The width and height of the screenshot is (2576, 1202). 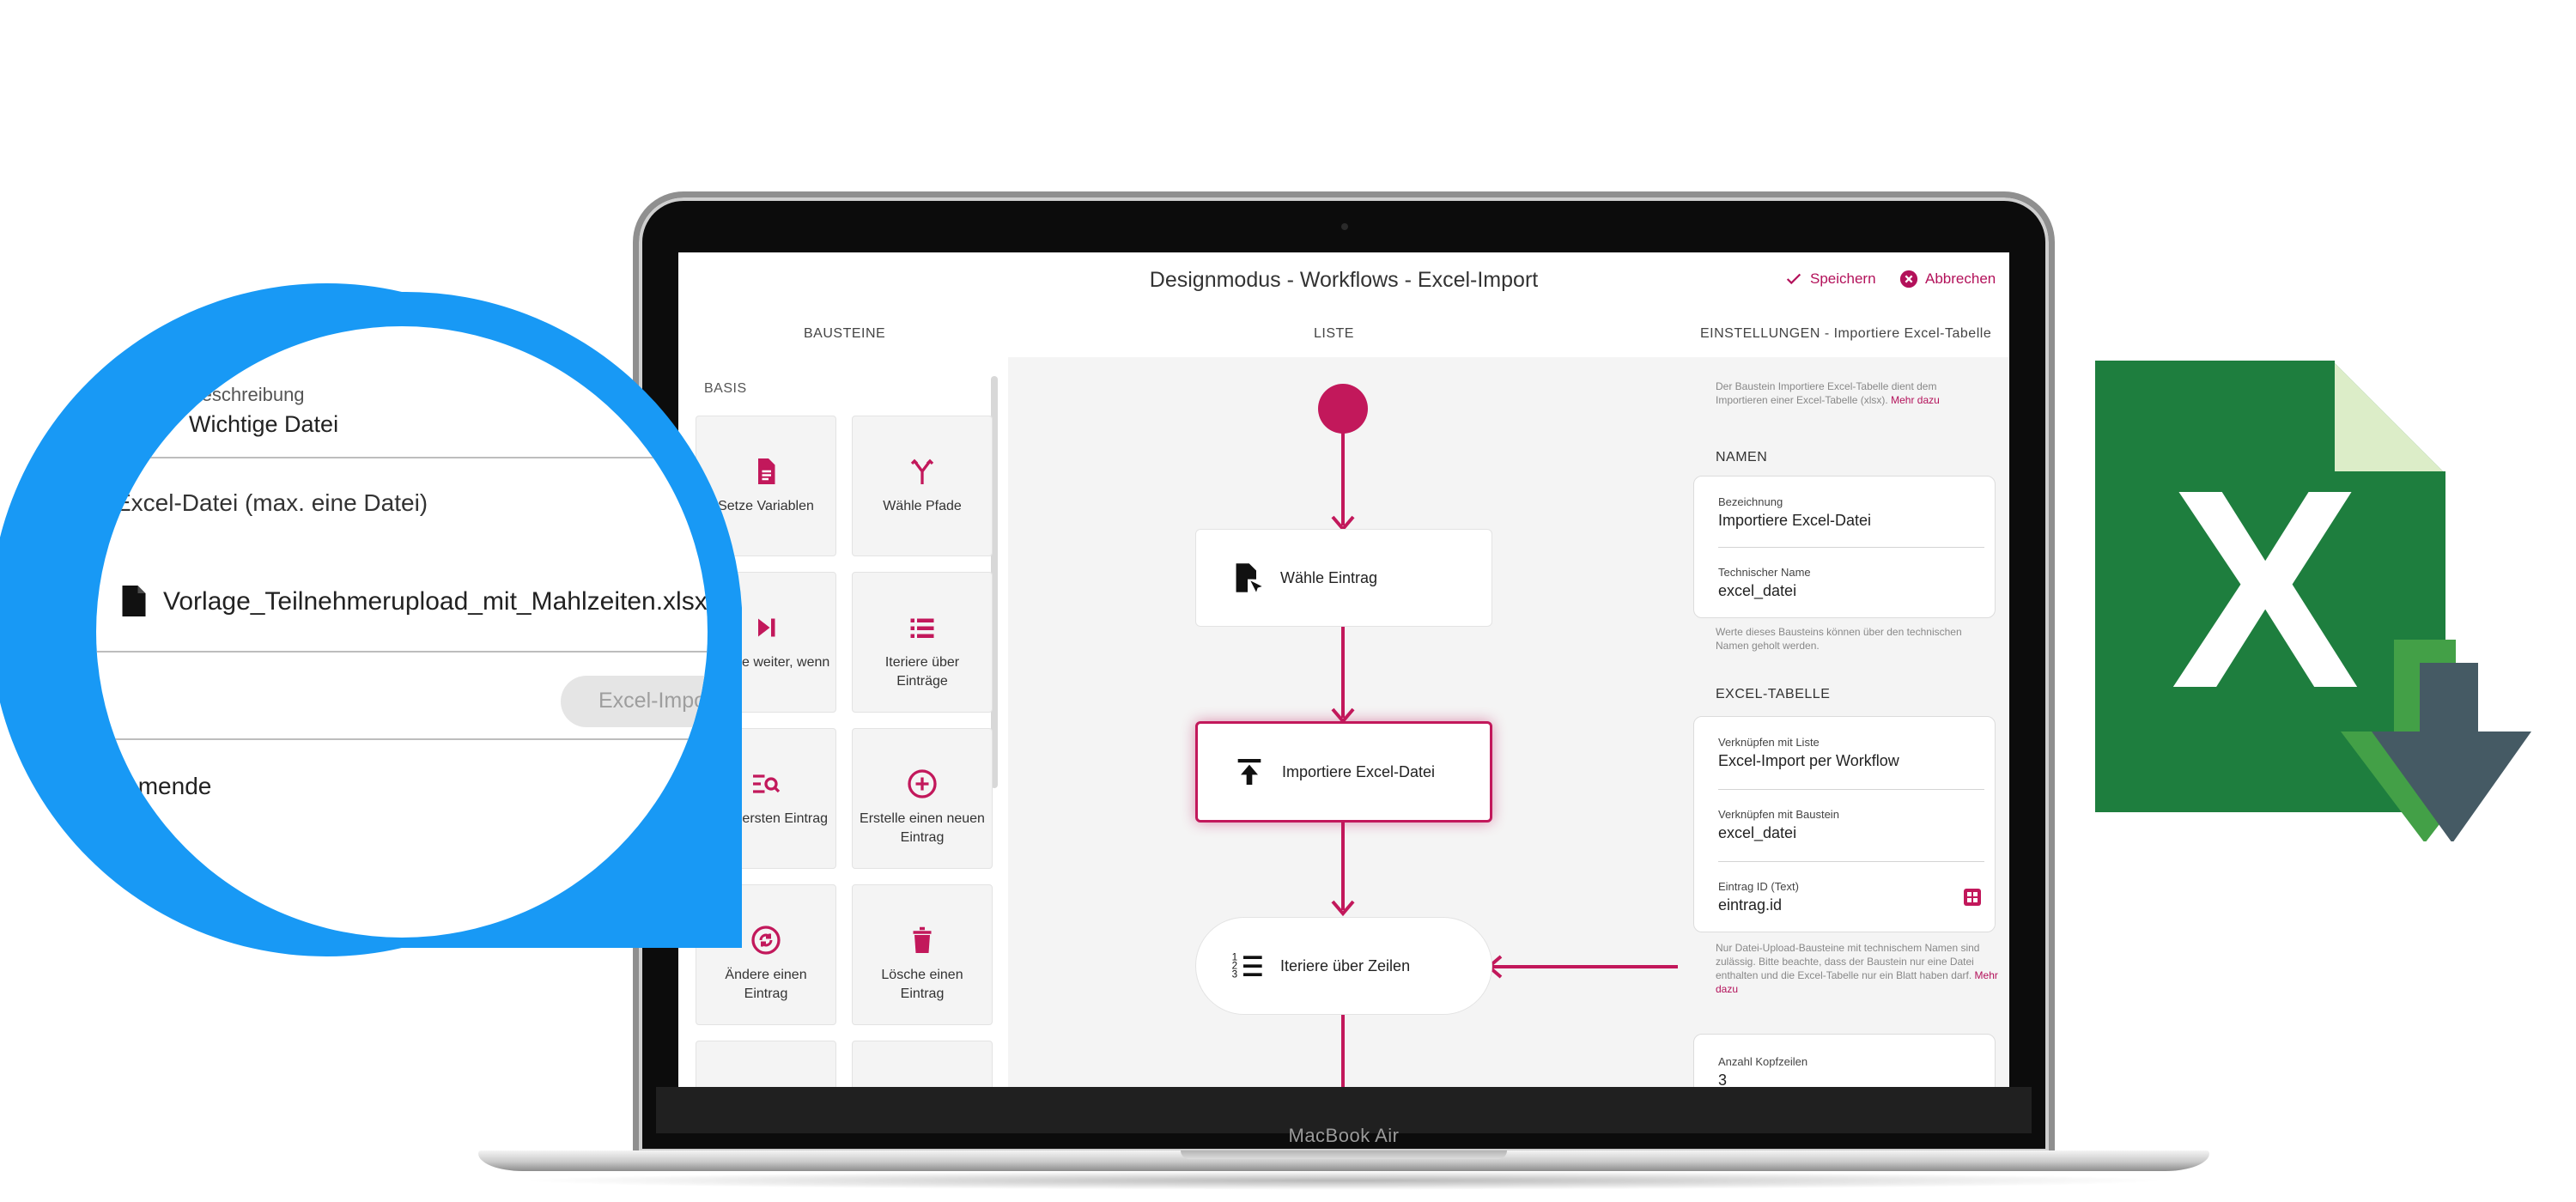 I want to click on header-rows-value: 3, so click(x=1723, y=1079).